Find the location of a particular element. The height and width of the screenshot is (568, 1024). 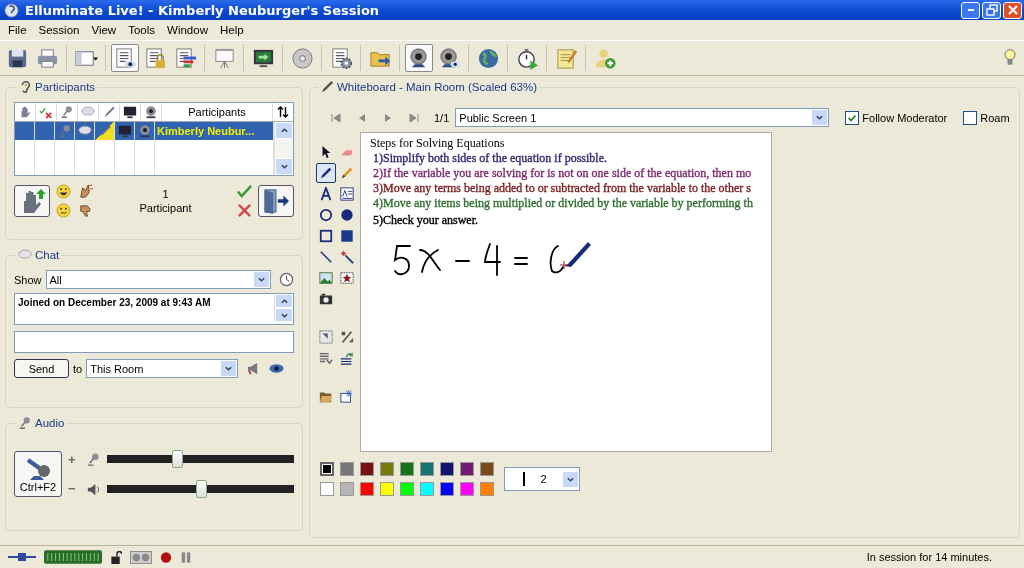

panel-title: Participants is located at coordinates (65, 87).